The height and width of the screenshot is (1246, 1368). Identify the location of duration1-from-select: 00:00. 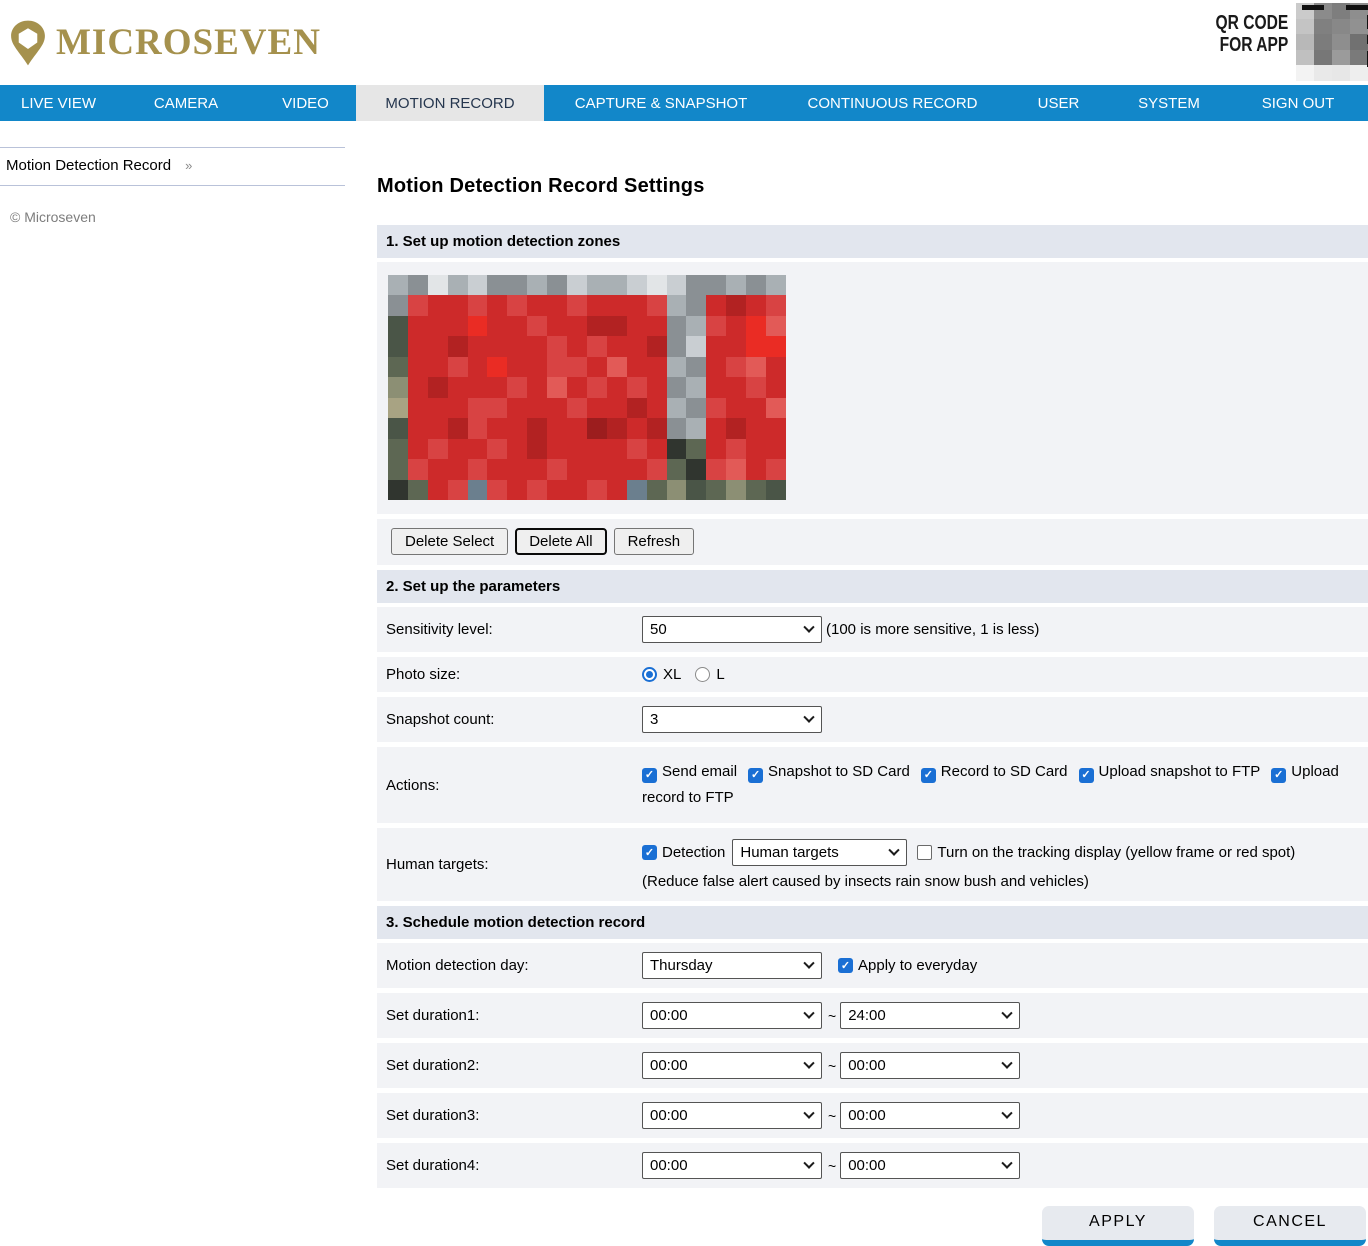
(732, 1015).